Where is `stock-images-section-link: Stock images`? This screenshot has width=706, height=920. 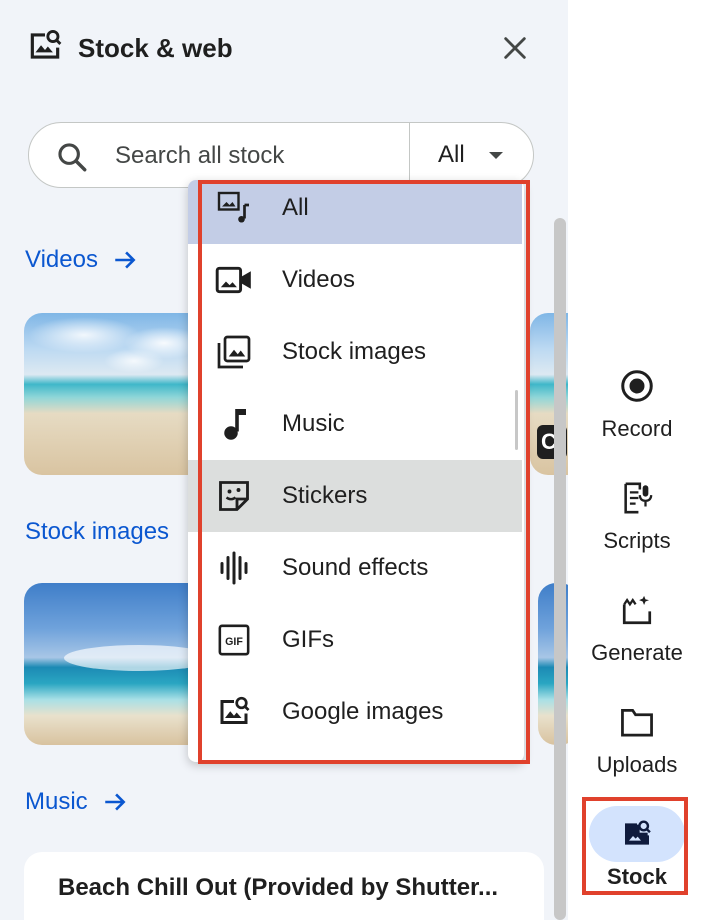 stock-images-section-link: Stock images is located at coordinates (97, 532).